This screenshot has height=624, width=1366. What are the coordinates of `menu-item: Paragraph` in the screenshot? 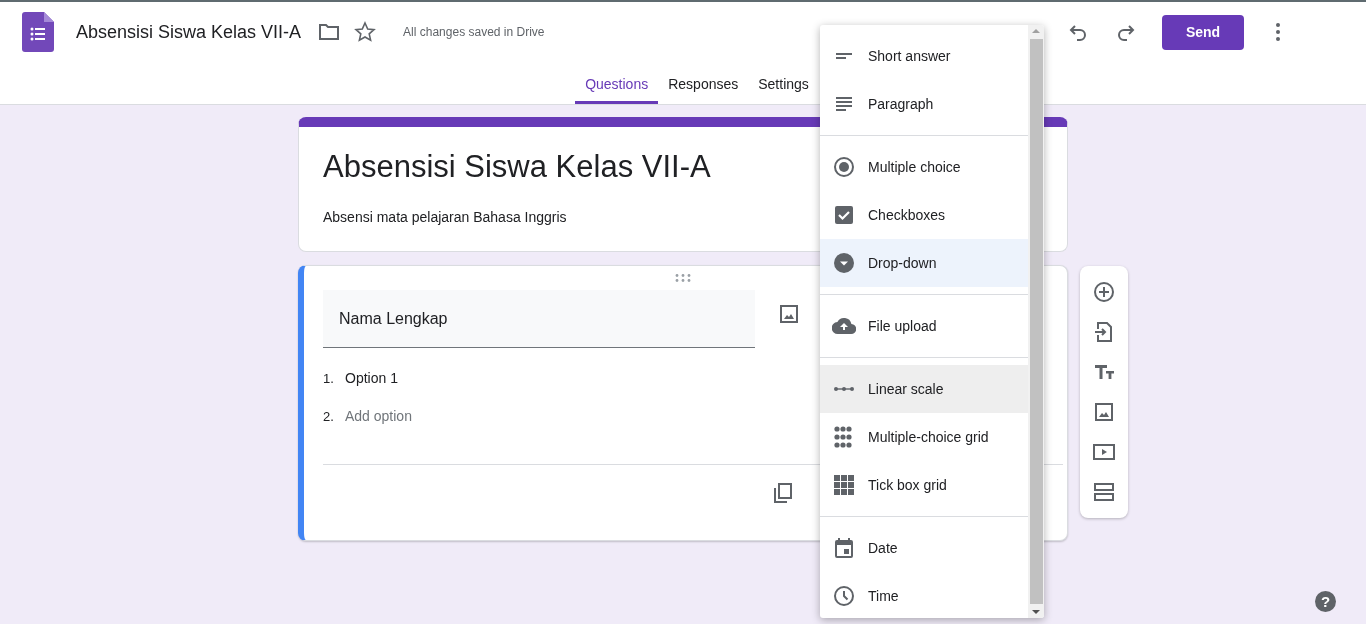 It's located at (924, 104).